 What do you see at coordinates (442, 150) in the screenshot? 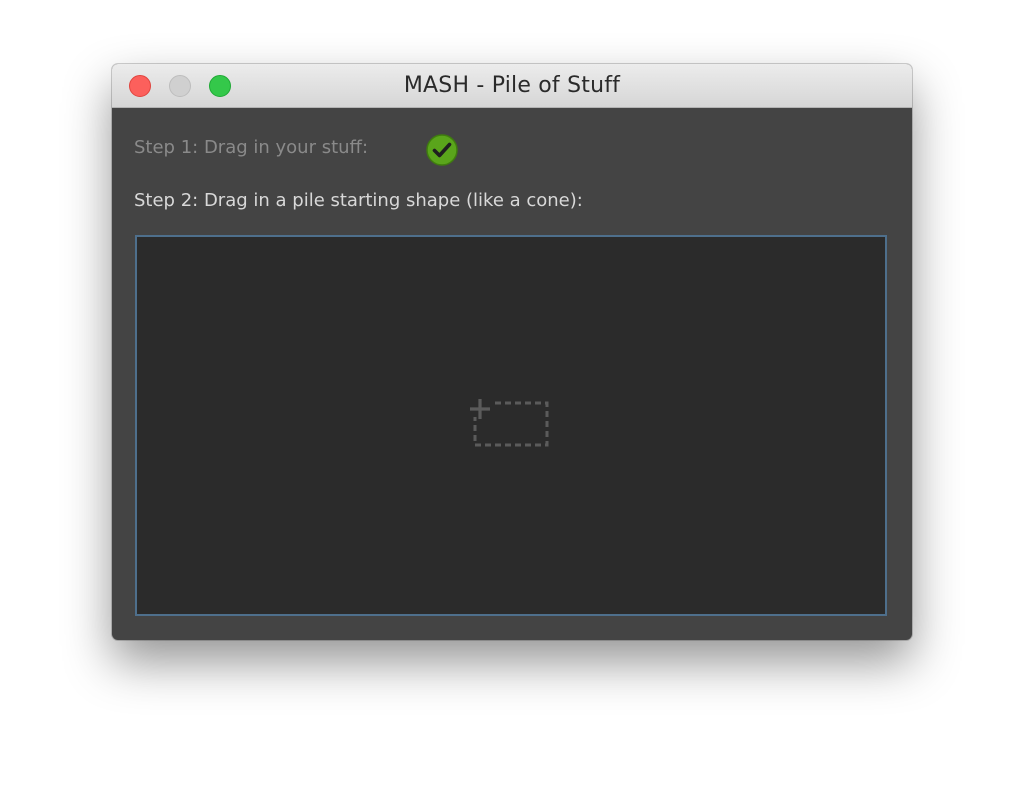
I see `checkmark-circle-icon` at bounding box center [442, 150].